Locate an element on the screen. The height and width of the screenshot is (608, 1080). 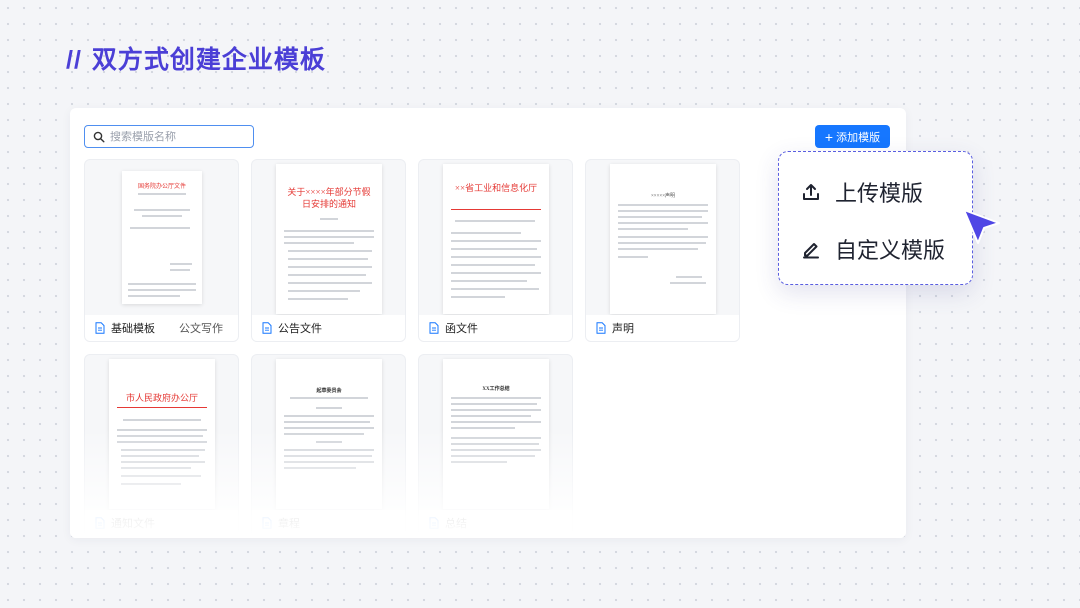
search-input is located at coordinates (180, 136).